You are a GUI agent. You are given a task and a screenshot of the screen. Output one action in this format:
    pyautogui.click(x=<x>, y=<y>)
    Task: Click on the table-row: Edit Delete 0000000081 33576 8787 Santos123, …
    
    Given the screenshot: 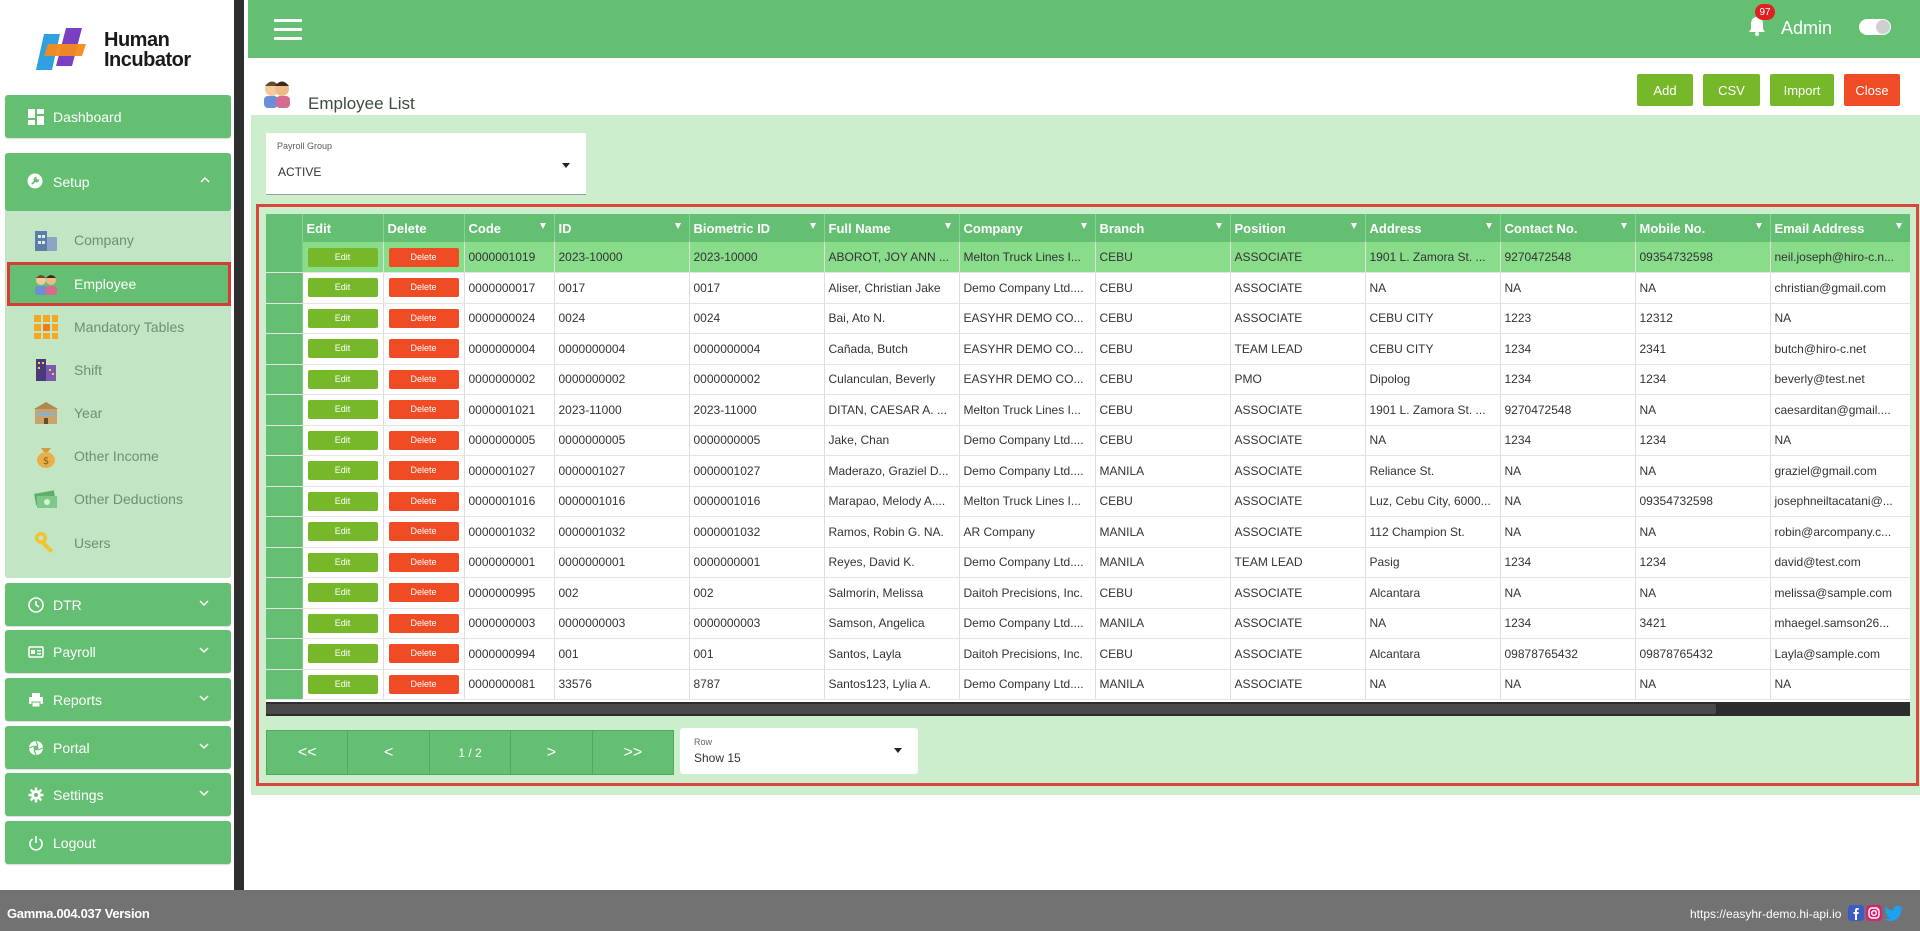 What is the action you would take?
    pyautogui.click(x=1088, y=684)
    